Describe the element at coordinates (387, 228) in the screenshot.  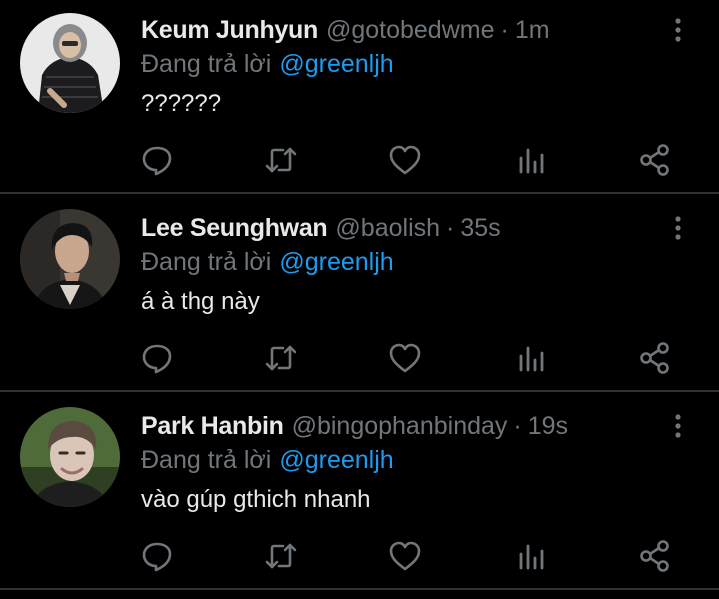
I see `user-handle: @baolish` at that location.